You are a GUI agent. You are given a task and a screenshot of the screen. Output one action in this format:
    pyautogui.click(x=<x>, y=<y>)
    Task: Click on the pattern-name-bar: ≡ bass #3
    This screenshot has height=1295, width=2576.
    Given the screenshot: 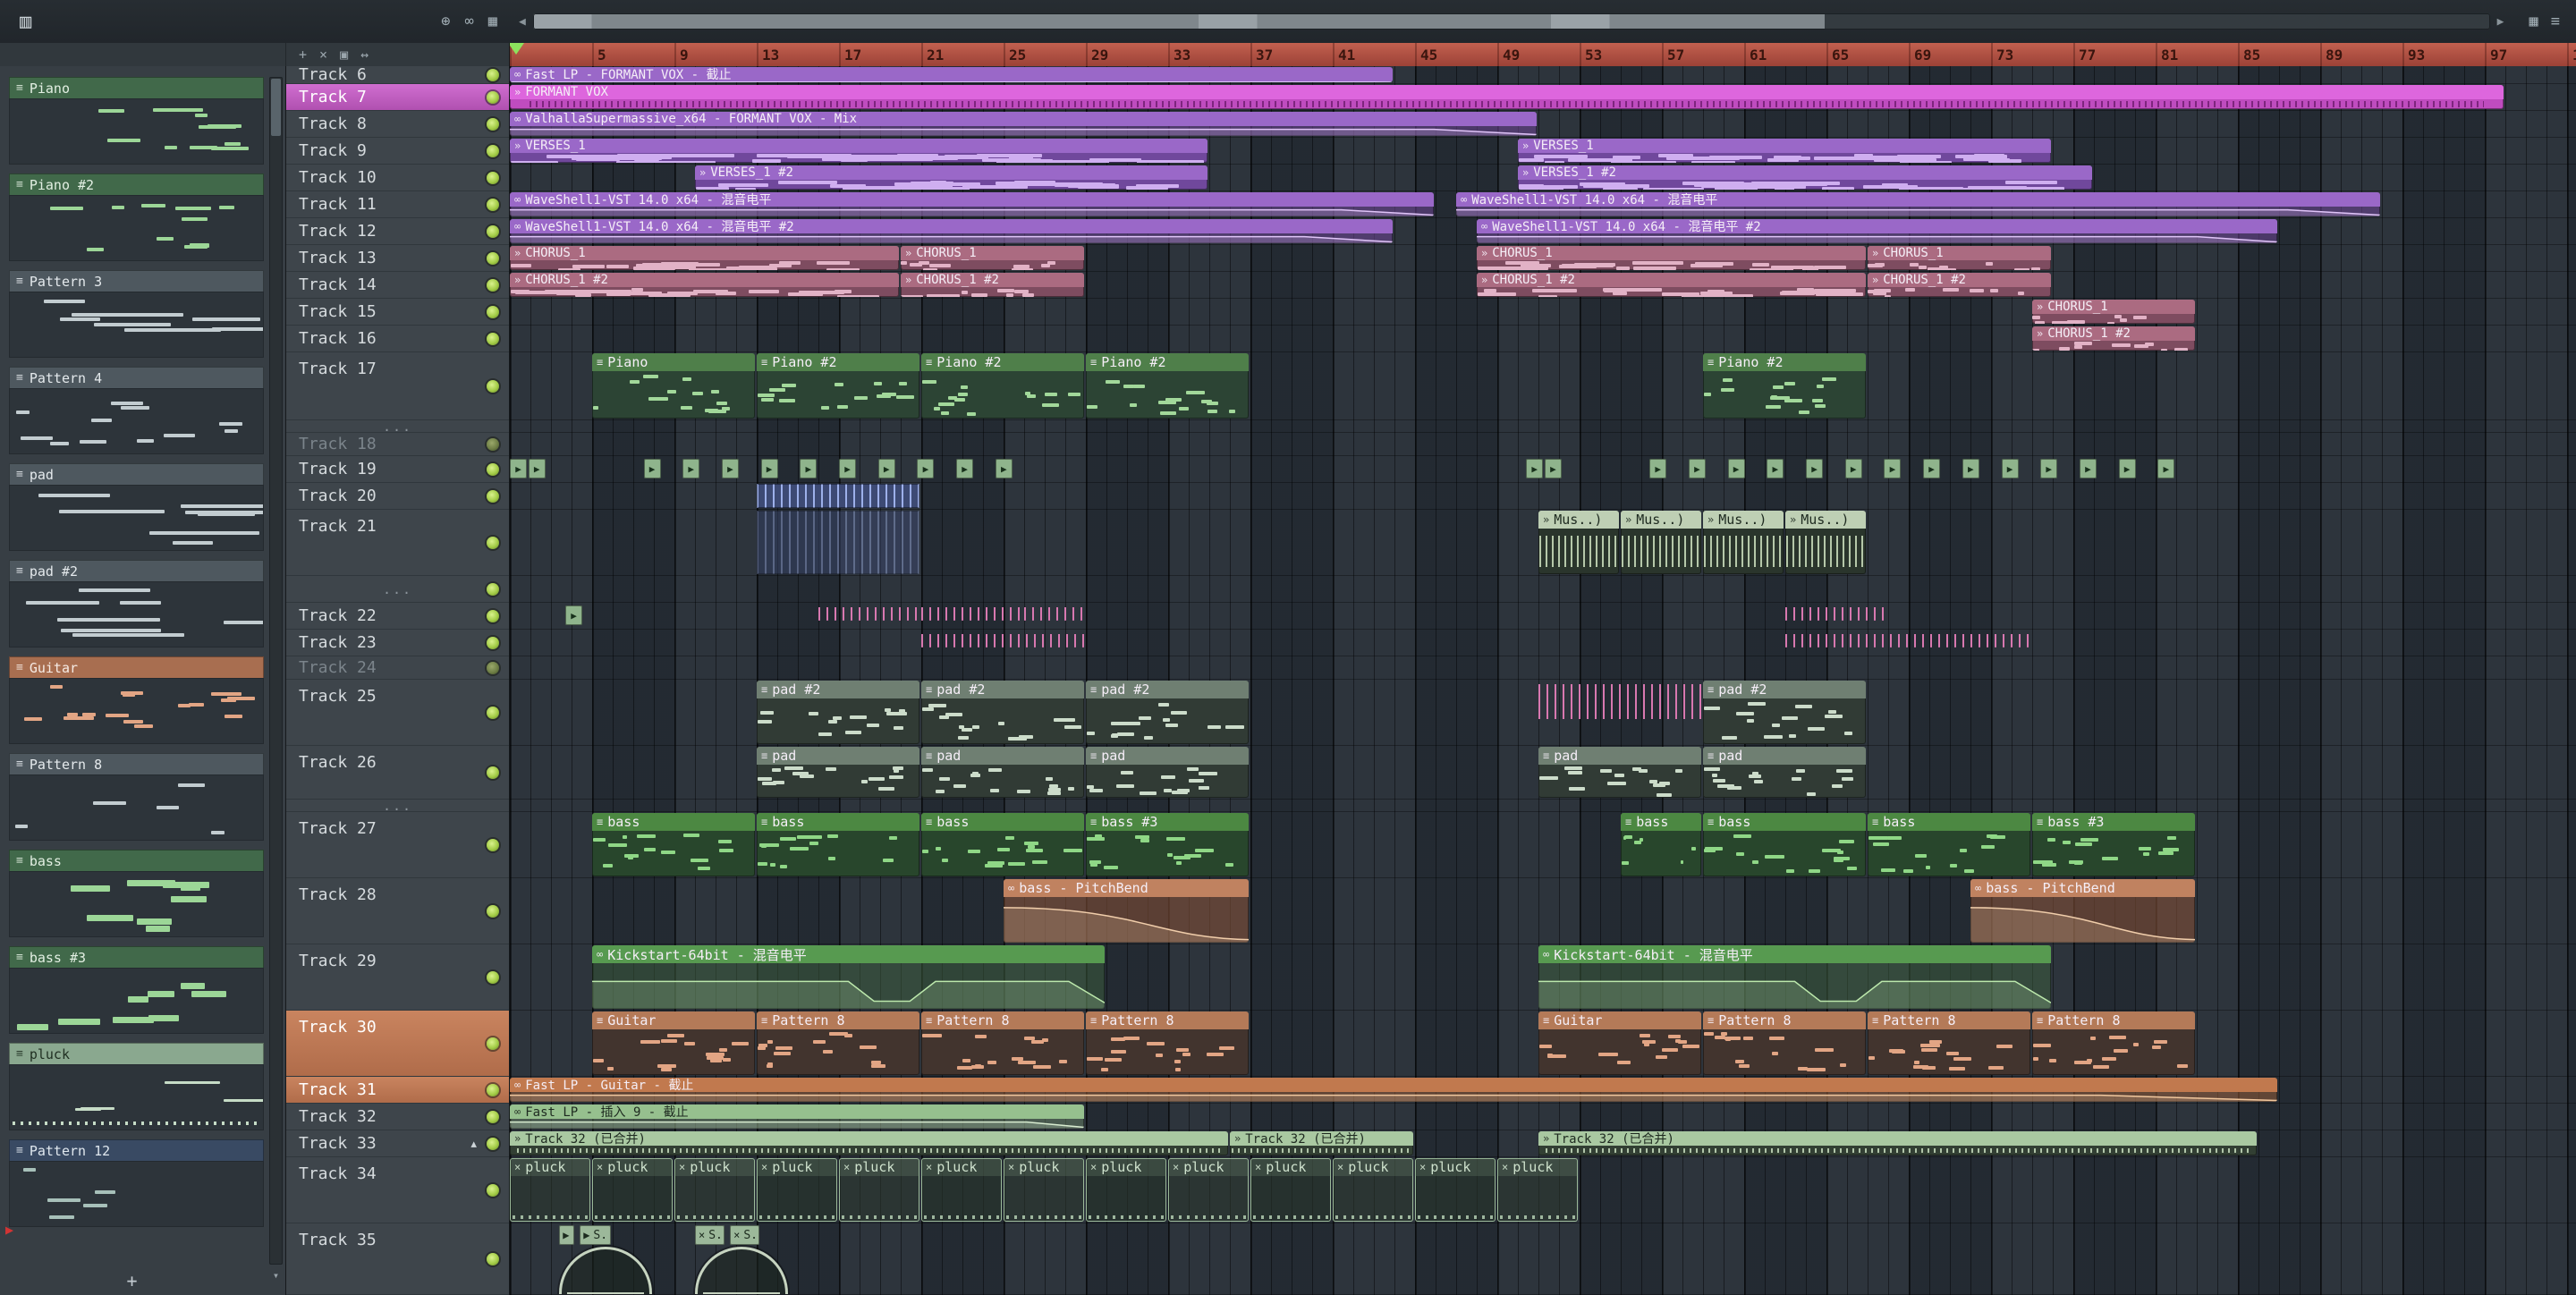 What is the action you would take?
    pyautogui.click(x=136, y=957)
    